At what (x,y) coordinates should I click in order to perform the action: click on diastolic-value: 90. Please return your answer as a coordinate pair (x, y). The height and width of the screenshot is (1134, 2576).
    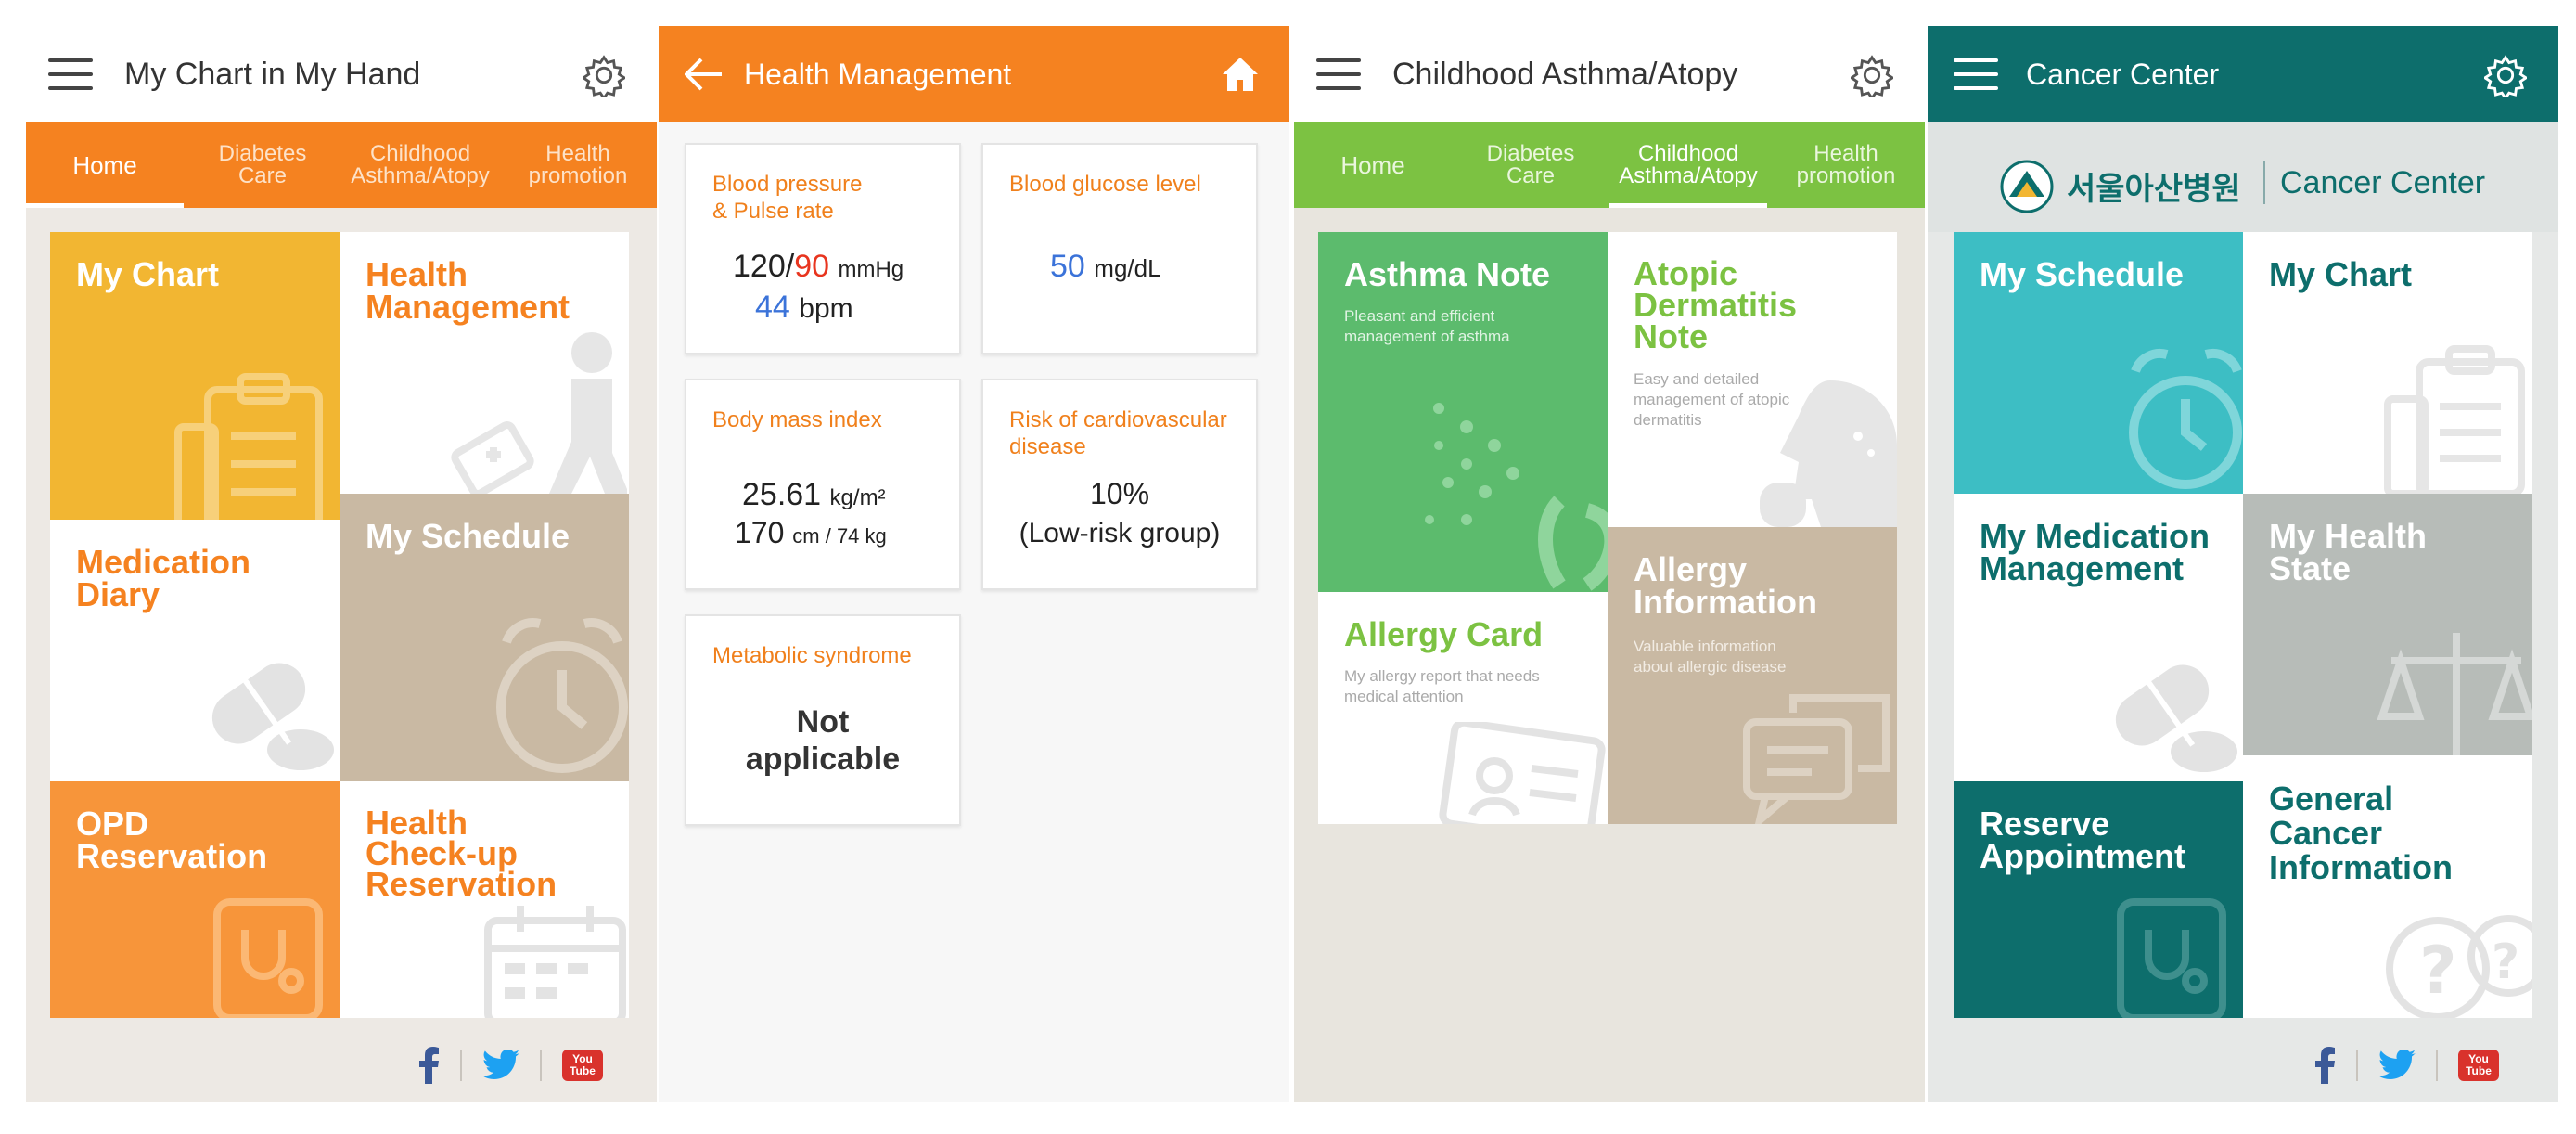
    Looking at the image, I should click on (812, 266).